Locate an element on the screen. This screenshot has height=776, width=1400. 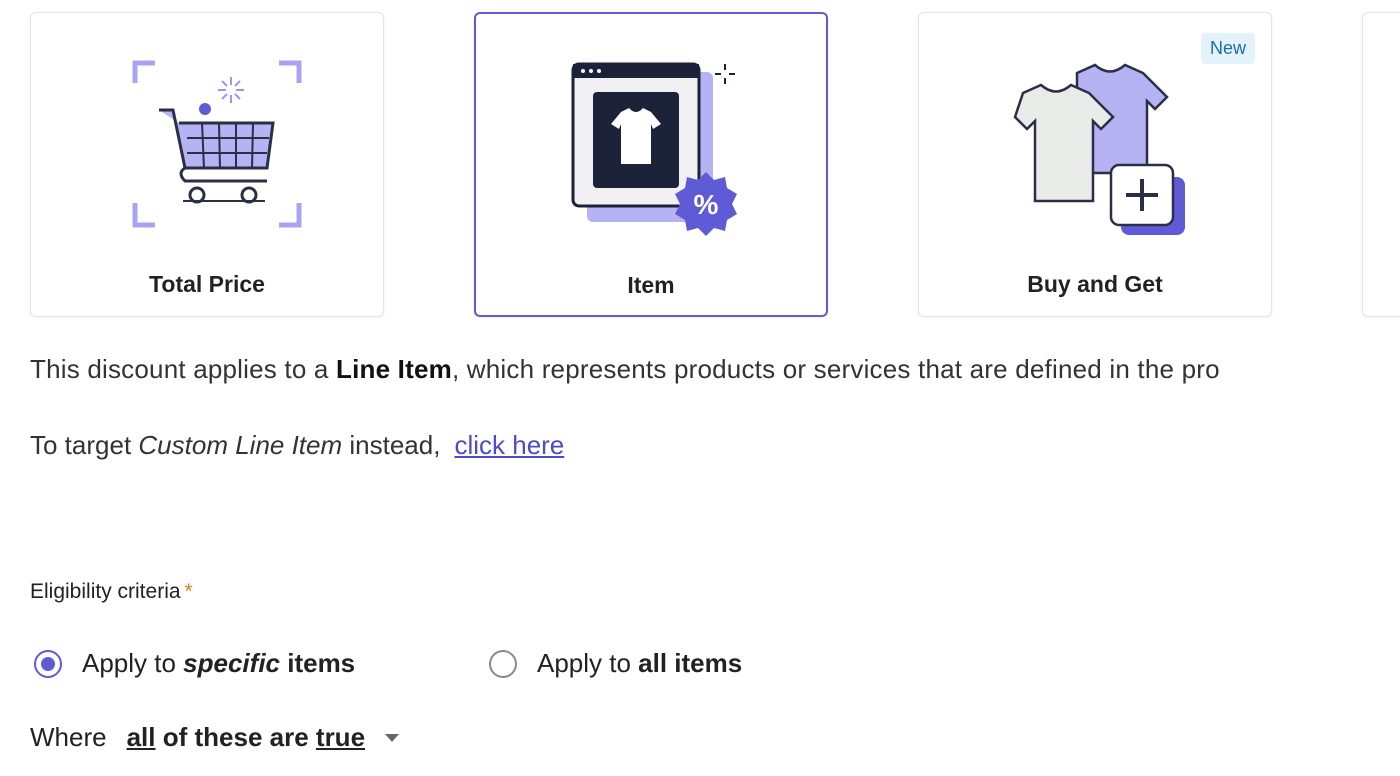
card-item: % Item is located at coordinates (651, 164).